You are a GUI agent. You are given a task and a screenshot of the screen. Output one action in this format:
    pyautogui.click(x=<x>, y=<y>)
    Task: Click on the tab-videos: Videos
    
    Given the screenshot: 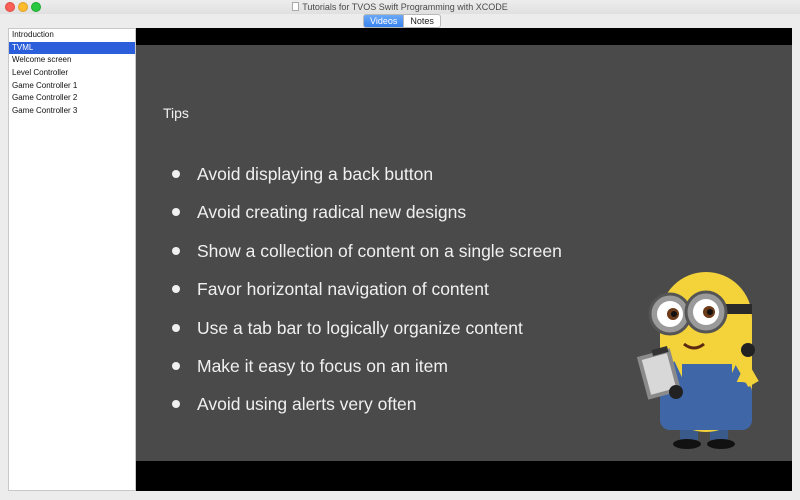 What is the action you would take?
    pyautogui.click(x=384, y=21)
    